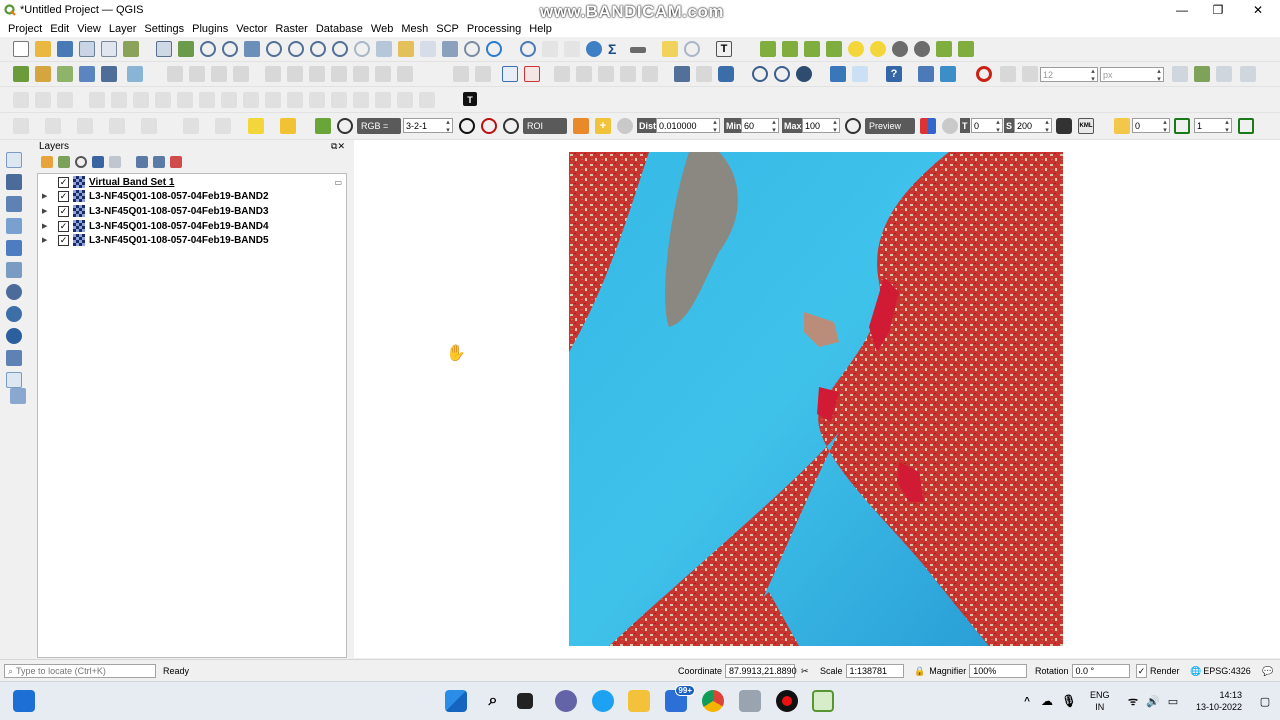 Image resolution: width=1280 pixels, height=720 pixels. What do you see at coordinates (525, 701) in the screenshot?
I see `task-view-icon` at bounding box center [525, 701].